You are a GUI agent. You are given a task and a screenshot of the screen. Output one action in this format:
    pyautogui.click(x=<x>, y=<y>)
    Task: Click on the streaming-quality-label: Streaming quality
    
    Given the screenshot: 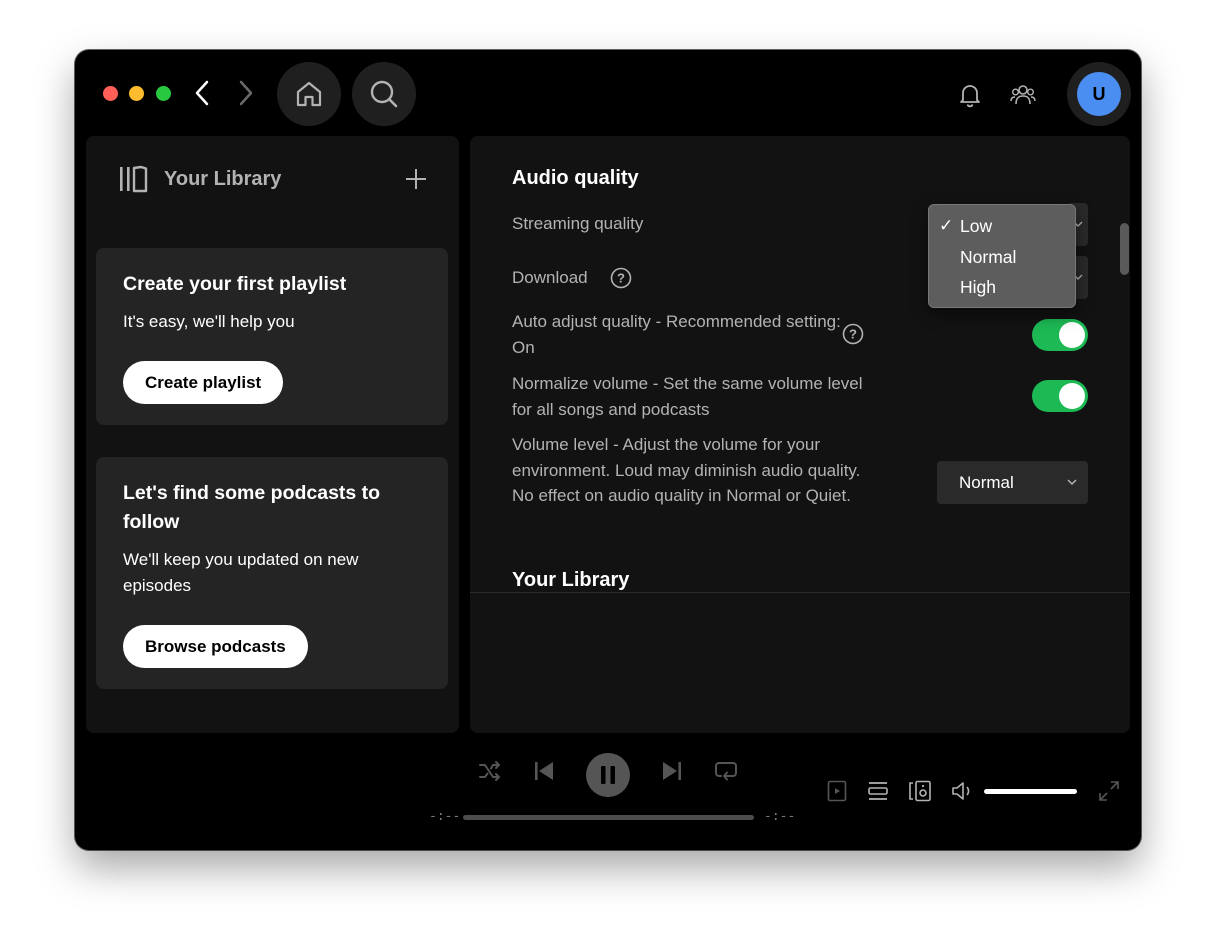 What is the action you would take?
    pyautogui.click(x=578, y=223)
    